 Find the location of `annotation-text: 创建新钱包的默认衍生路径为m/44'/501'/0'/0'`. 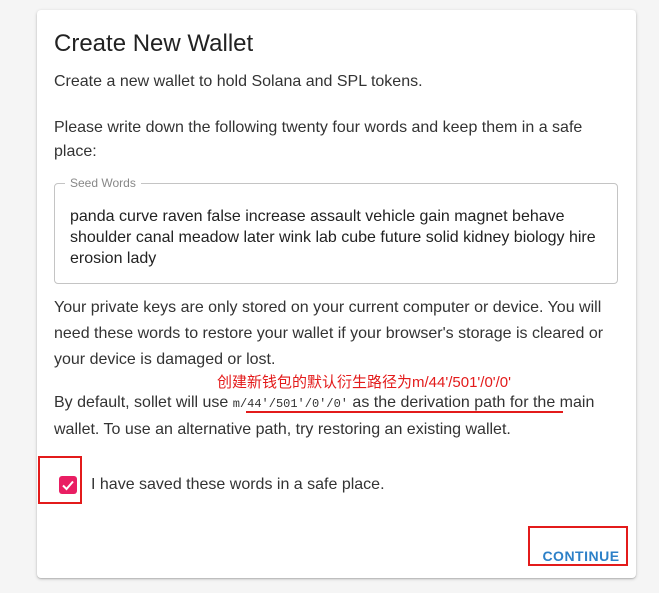

annotation-text: 创建新钱包的默认衍生路径为m/44'/501'/0'/0' is located at coordinates (364, 382).